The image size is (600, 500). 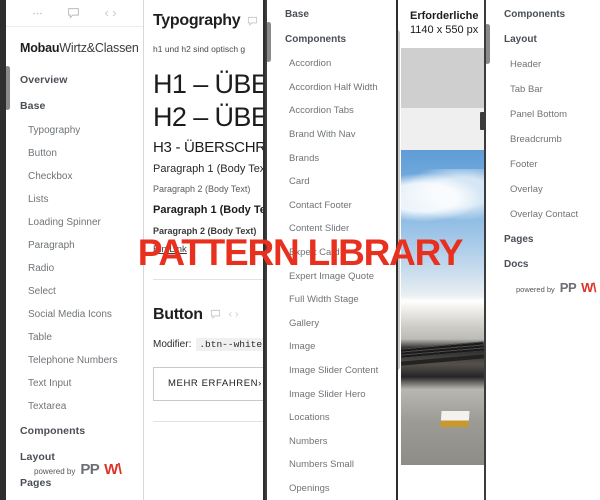 What do you see at coordinates (455, 419) in the screenshot?
I see `wall-lamp` at bounding box center [455, 419].